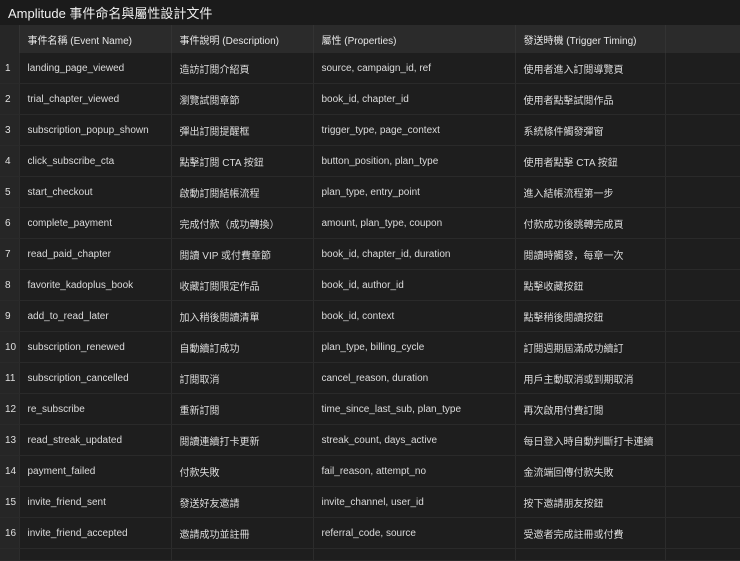 The image size is (740, 561). What do you see at coordinates (242, 378) in the screenshot?
I see `description-cell: 訂閱取消` at bounding box center [242, 378].